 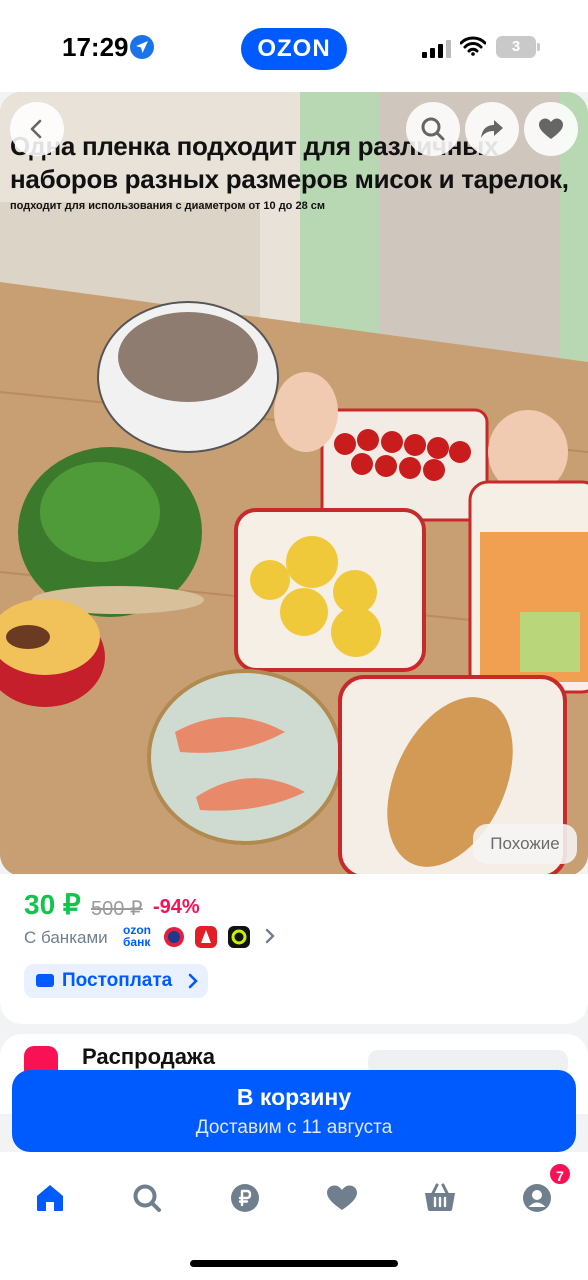 I want to click on location-arrow-icon, so click(x=142, y=47).